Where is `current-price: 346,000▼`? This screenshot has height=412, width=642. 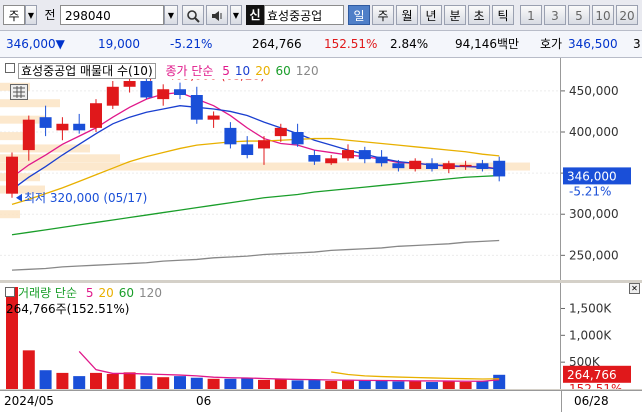
current-price: 346,000▼ is located at coordinates (35, 44).